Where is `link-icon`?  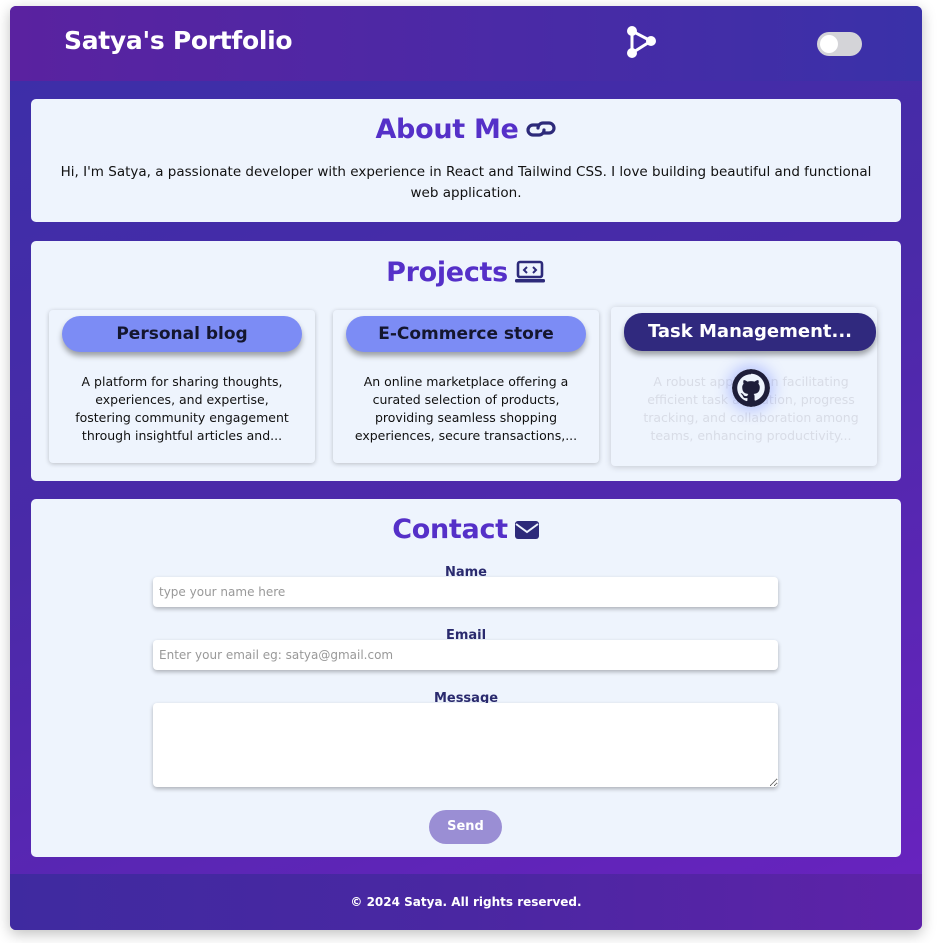
link-icon is located at coordinates (541, 129).